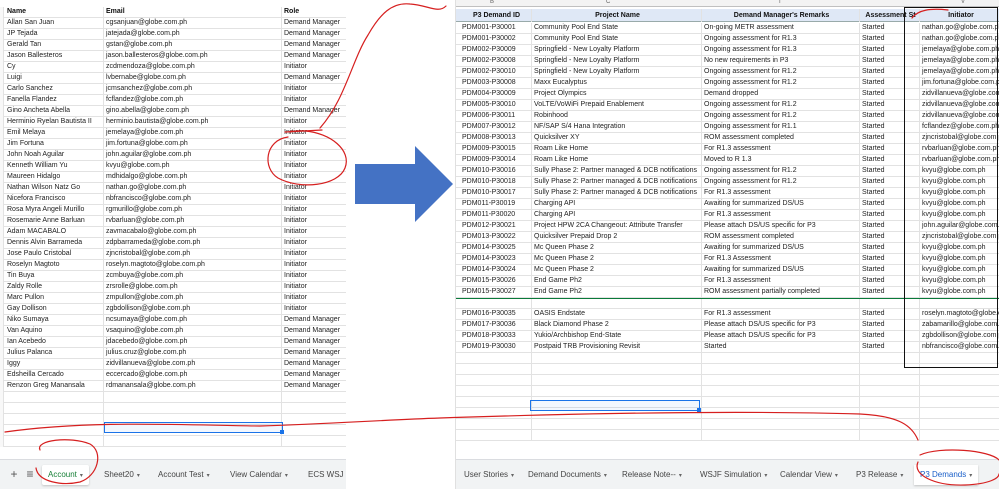 The width and height of the screenshot is (999, 489). What do you see at coordinates (54, 188) in the screenshot?
I see `name-cell: Nathan Wilson Natz Go` at bounding box center [54, 188].